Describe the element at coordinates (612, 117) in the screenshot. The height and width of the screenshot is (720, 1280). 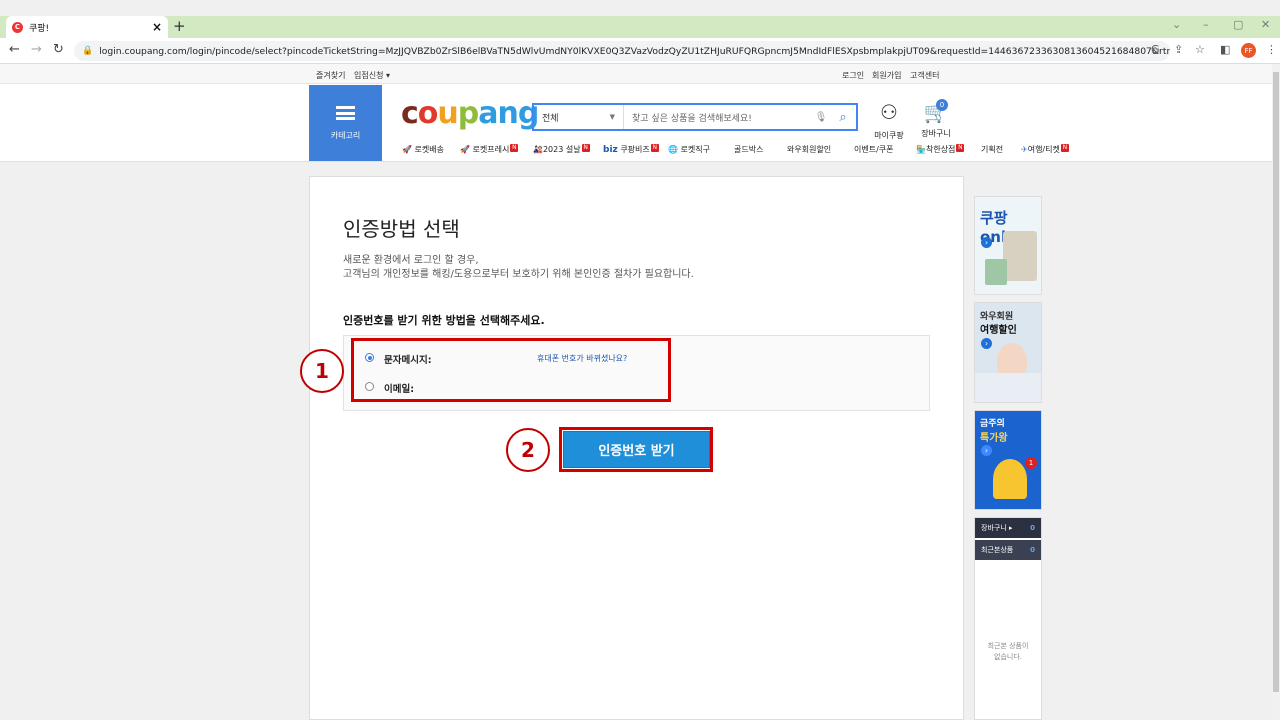
I see `chevron-down-icon: ▼` at that location.